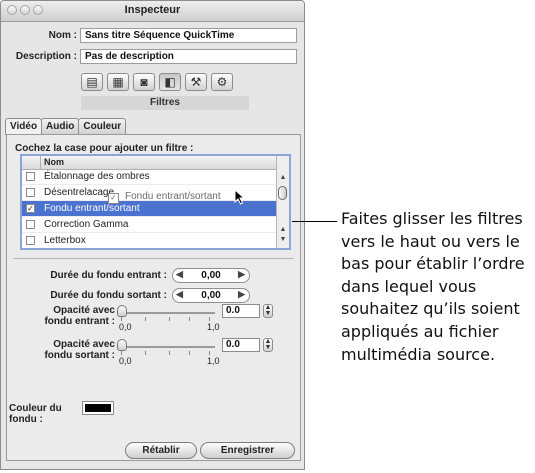  I want to click on scroll-down-icon: ▼, so click(283, 240).